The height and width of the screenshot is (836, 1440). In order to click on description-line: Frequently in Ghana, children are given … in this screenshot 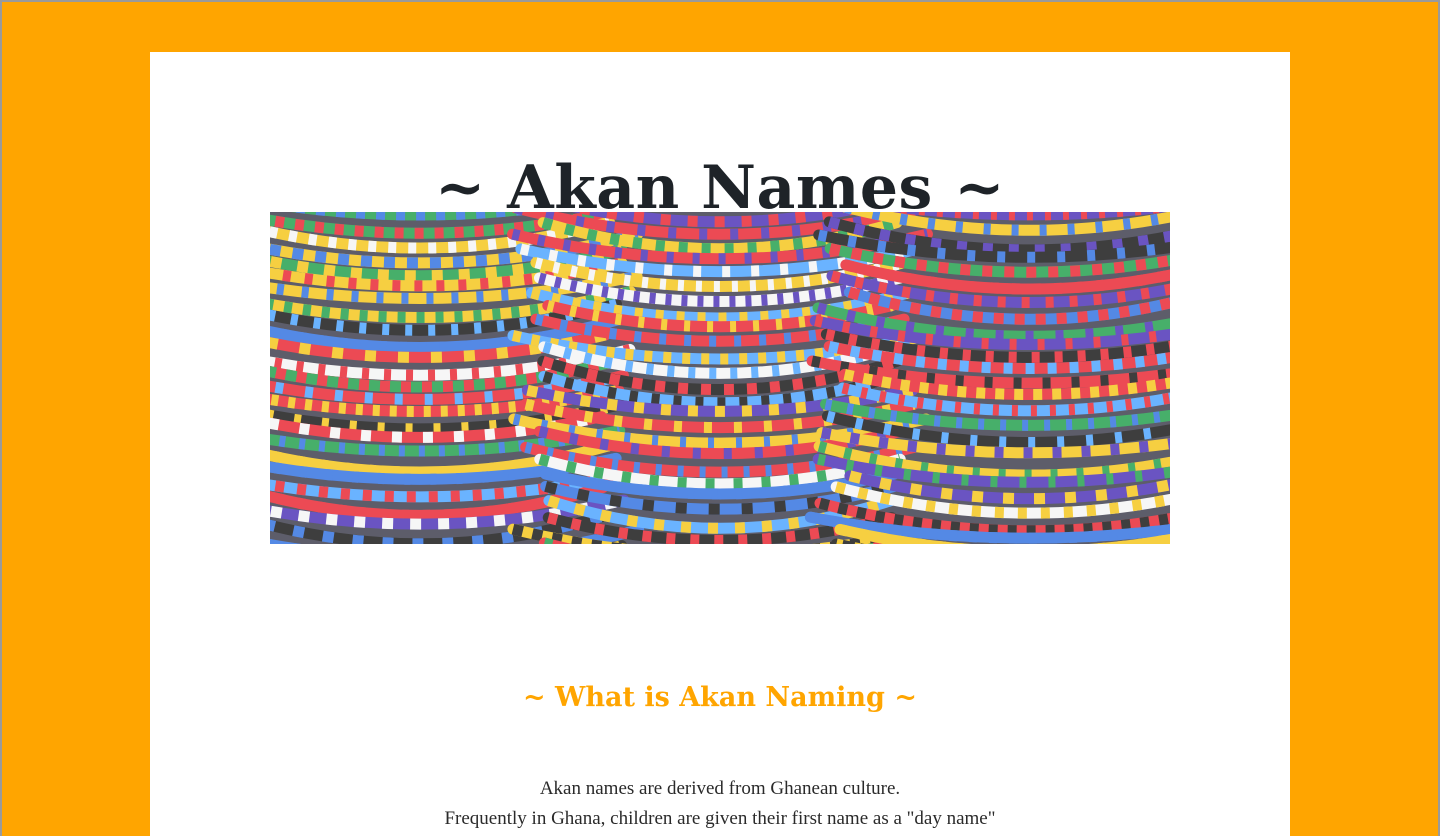, I will do `click(720, 818)`.